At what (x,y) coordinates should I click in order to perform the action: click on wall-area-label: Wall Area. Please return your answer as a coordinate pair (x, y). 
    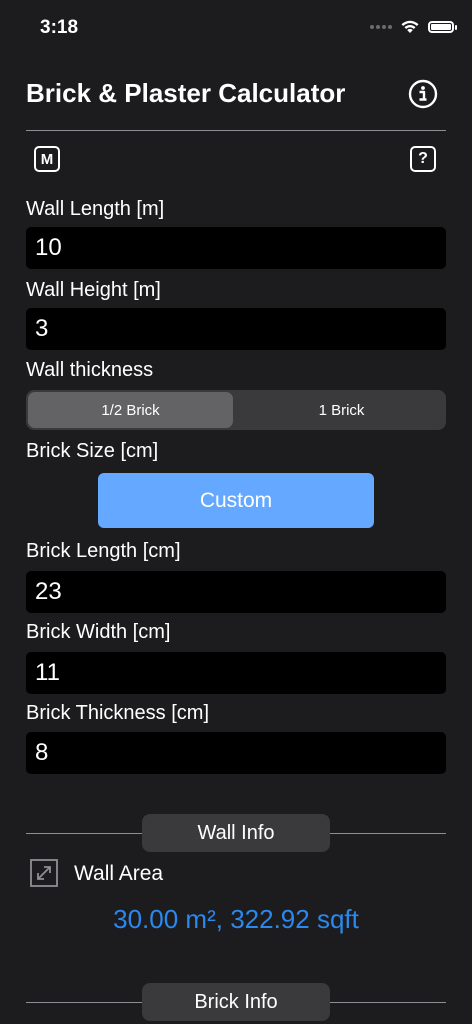
    Looking at the image, I should click on (119, 873).